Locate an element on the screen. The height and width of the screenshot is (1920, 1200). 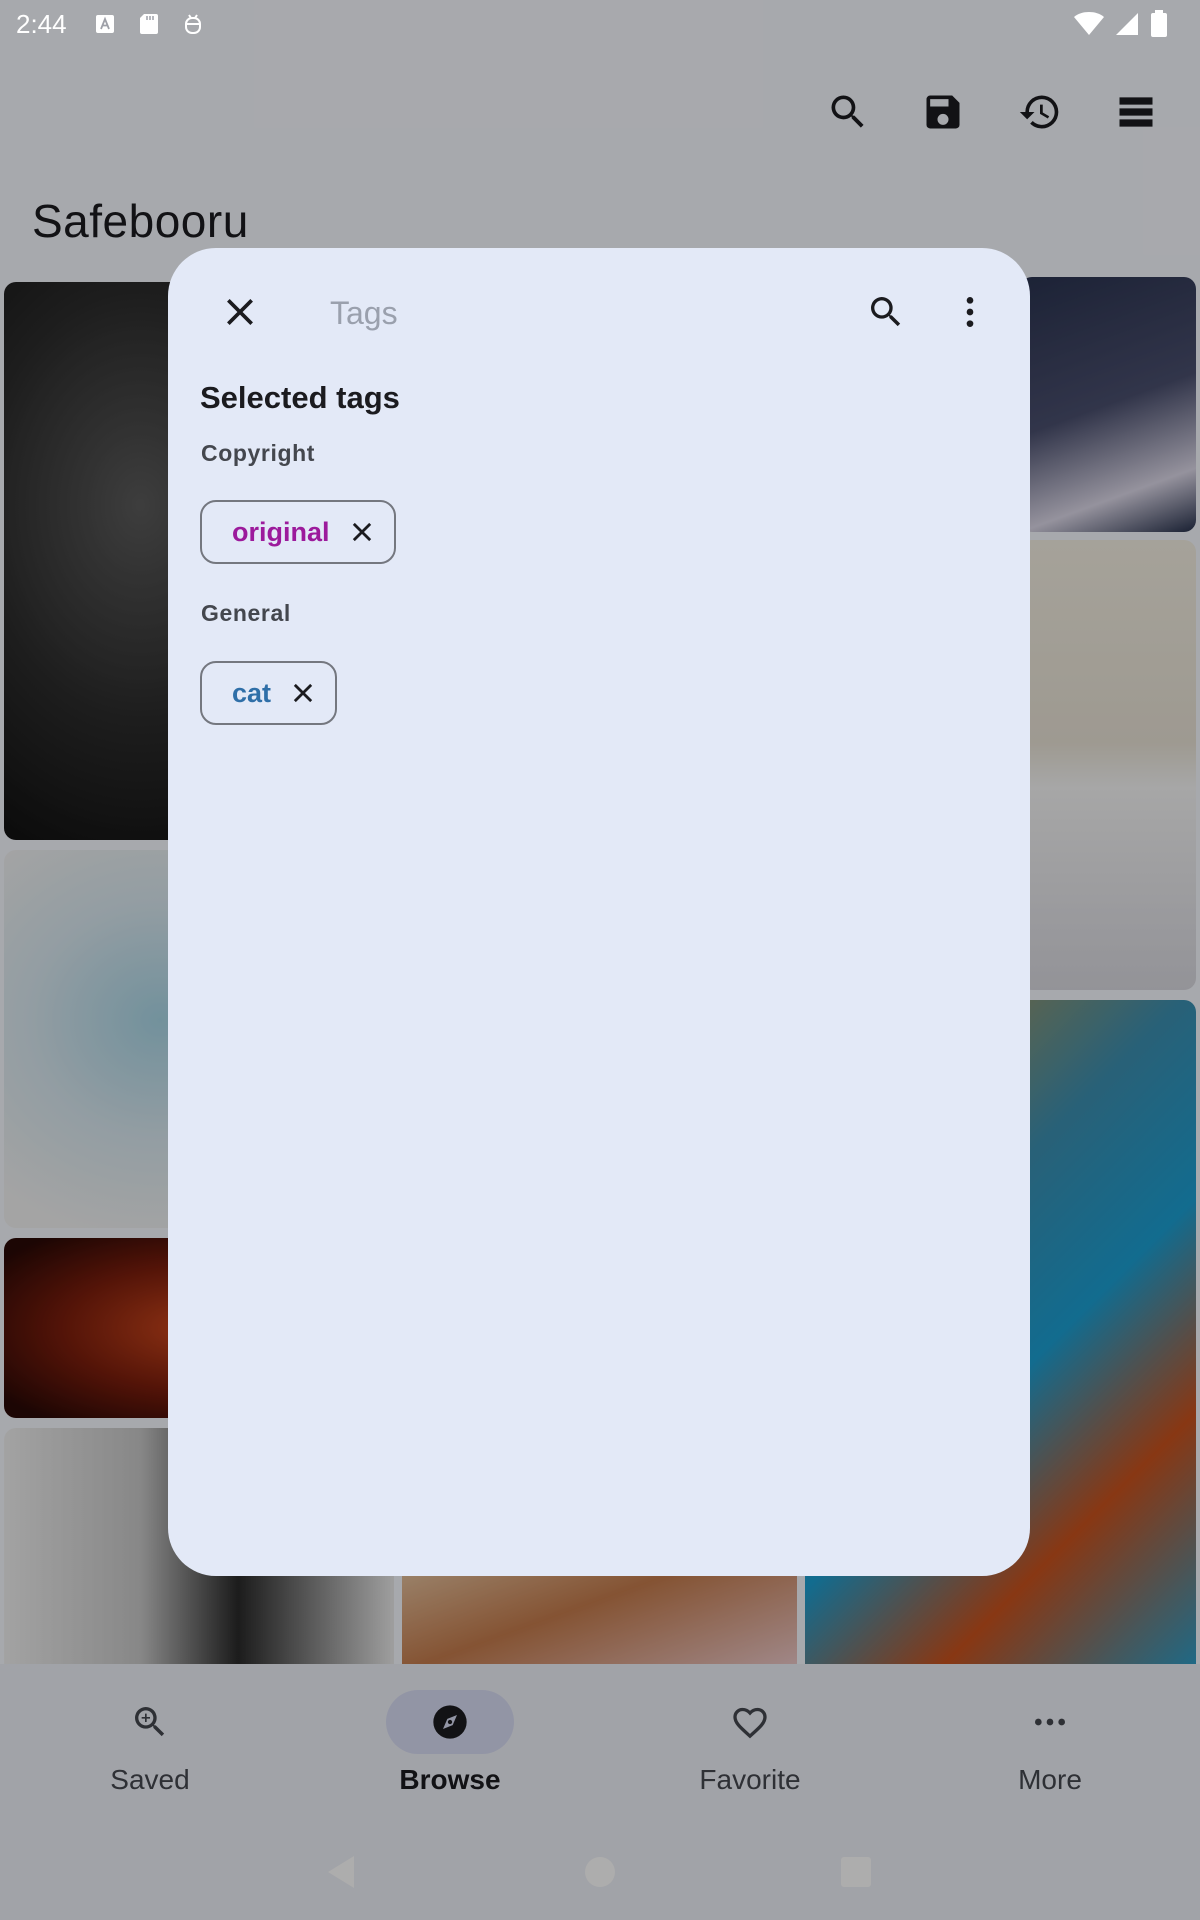
cellular-signal-icon is located at coordinates (1127, 24).